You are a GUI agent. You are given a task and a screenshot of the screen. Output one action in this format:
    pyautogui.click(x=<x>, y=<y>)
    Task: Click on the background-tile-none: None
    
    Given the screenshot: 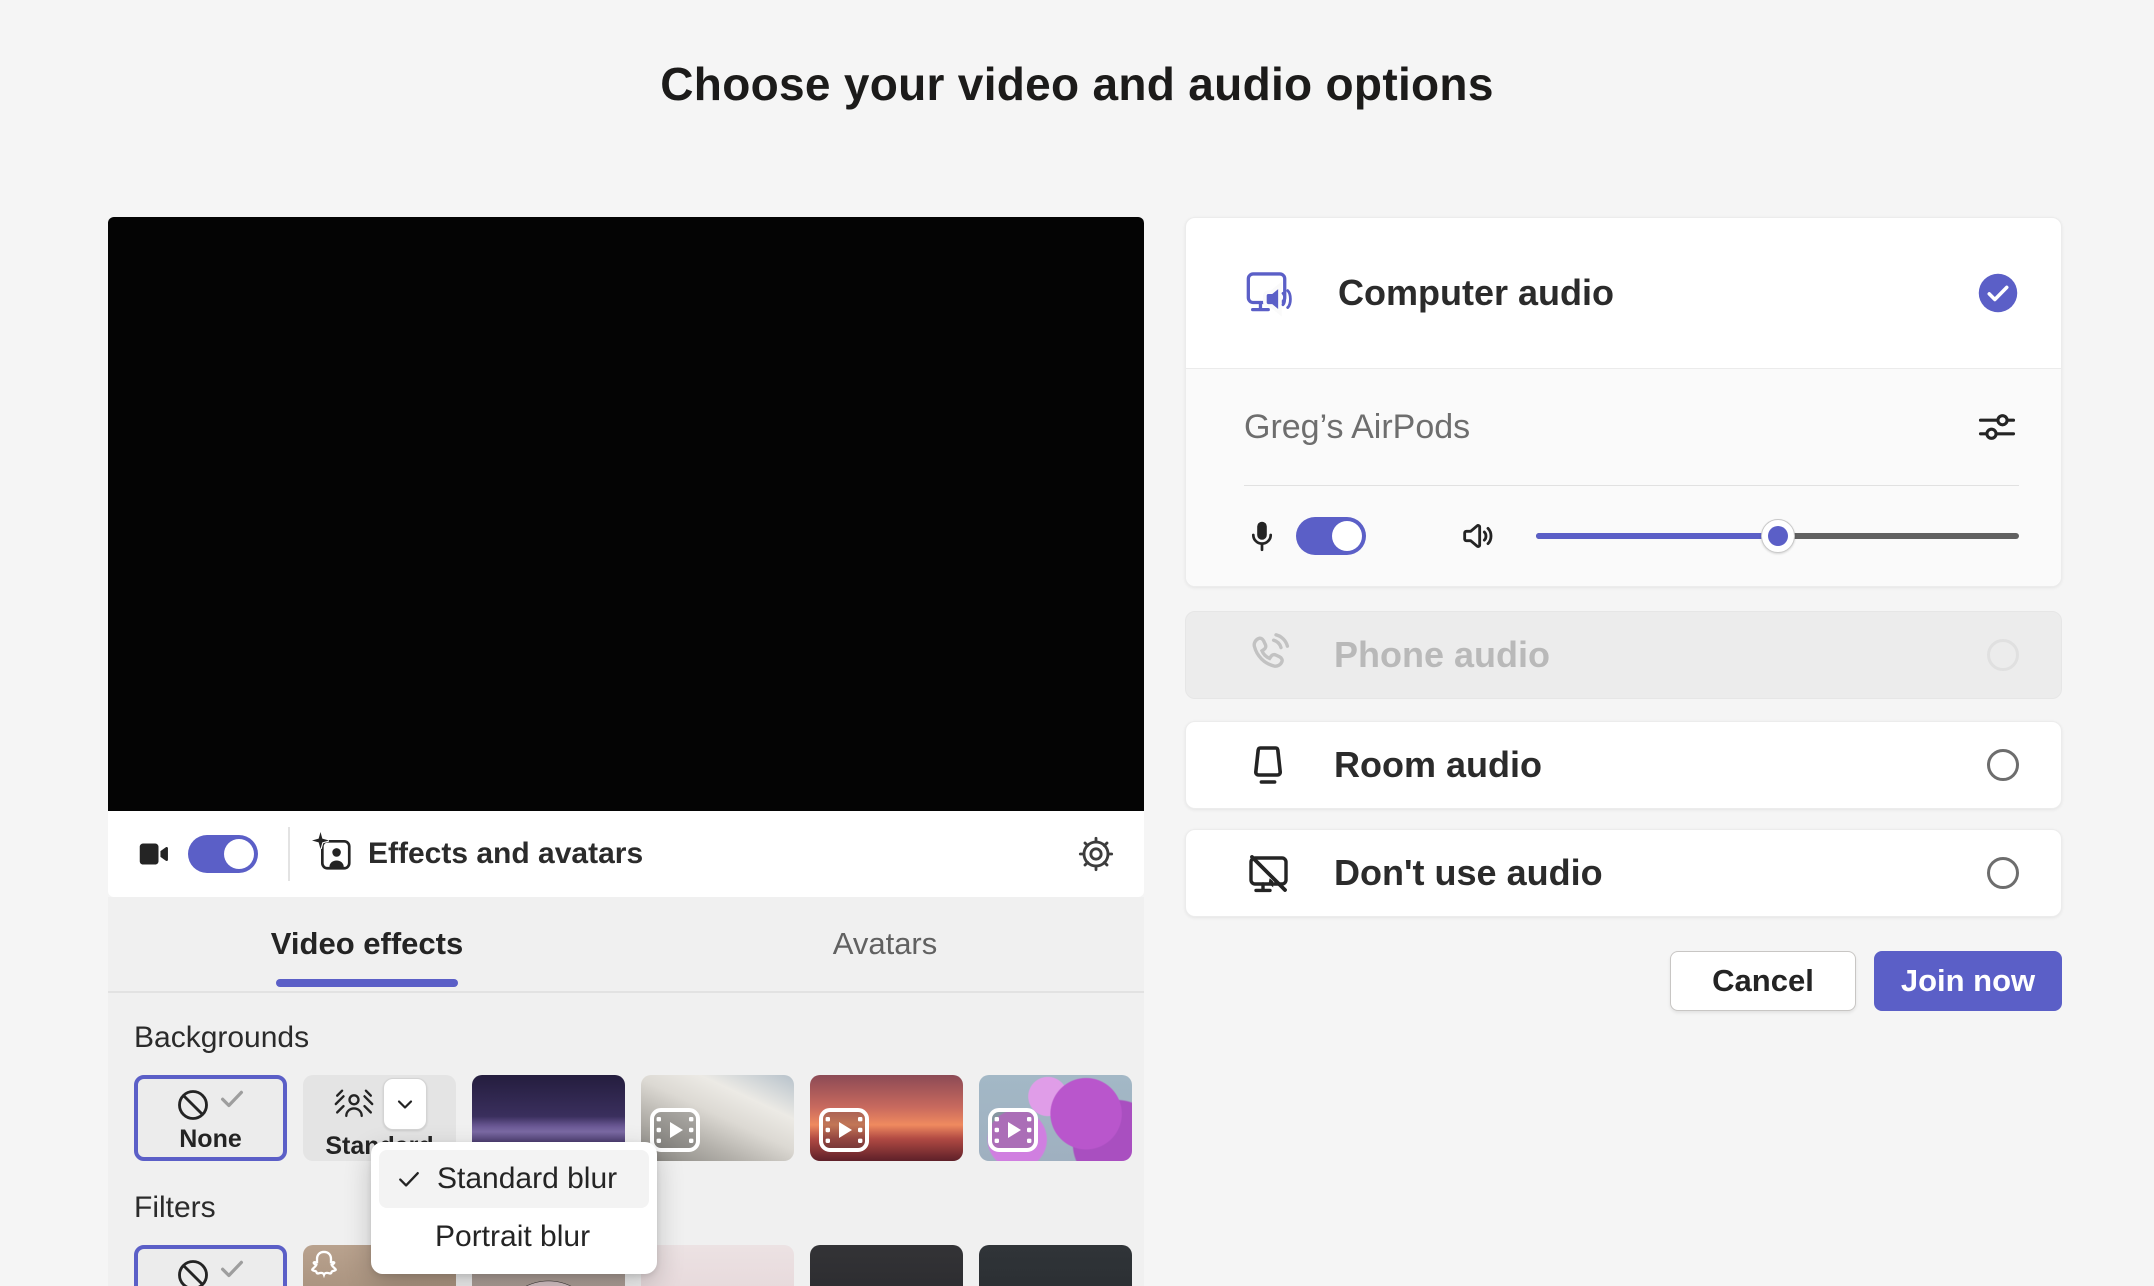 What is the action you would take?
    pyautogui.click(x=210, y=1118)
    